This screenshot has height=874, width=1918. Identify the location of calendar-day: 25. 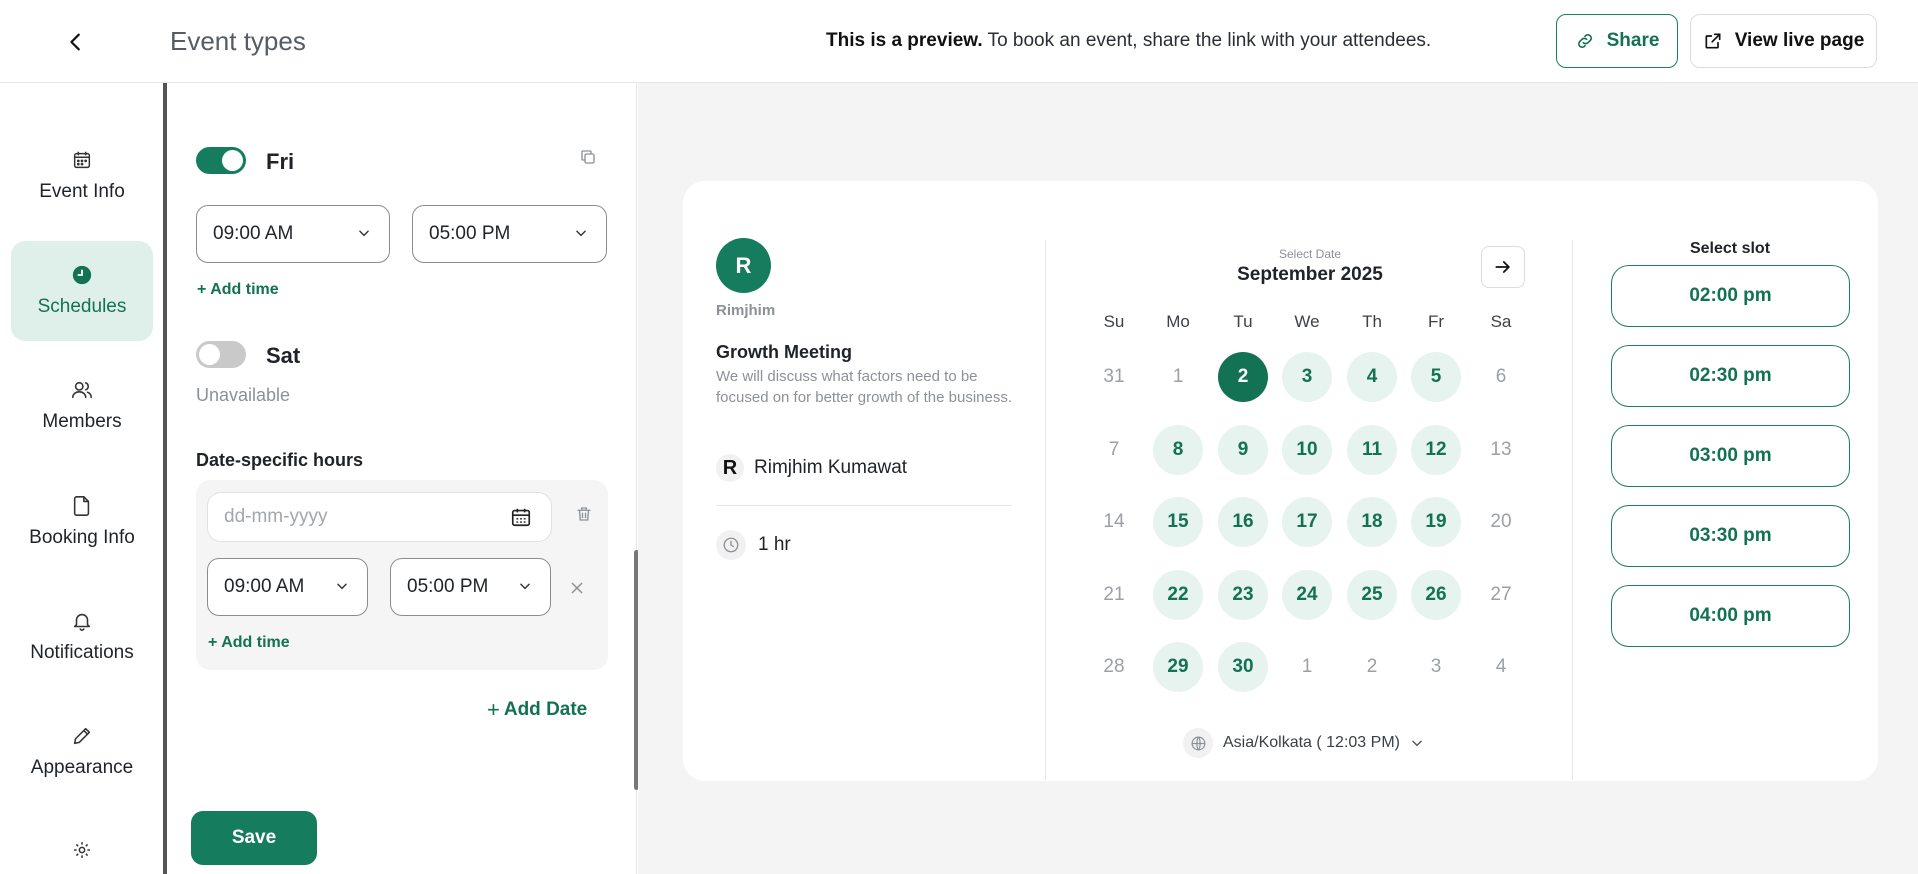
(1372, 595).